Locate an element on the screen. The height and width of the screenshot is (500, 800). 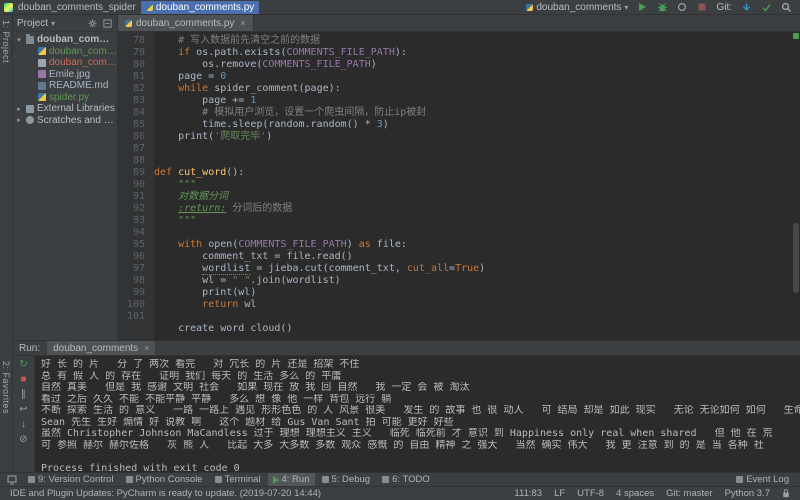
code-line: 87 is located at coordinates (459, 149).